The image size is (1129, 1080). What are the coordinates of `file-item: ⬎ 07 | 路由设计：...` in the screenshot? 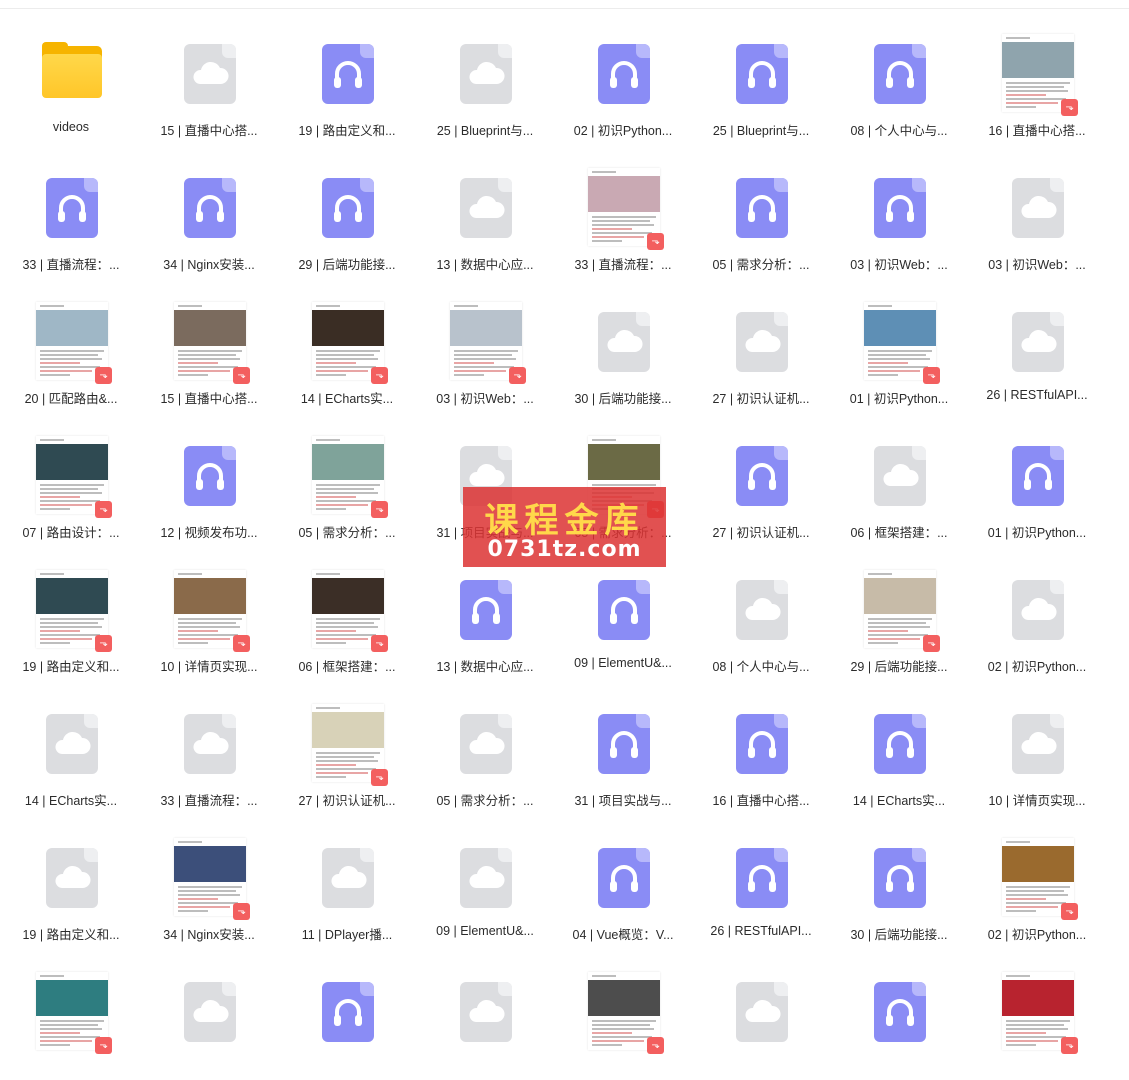 It's located at (71, 477).